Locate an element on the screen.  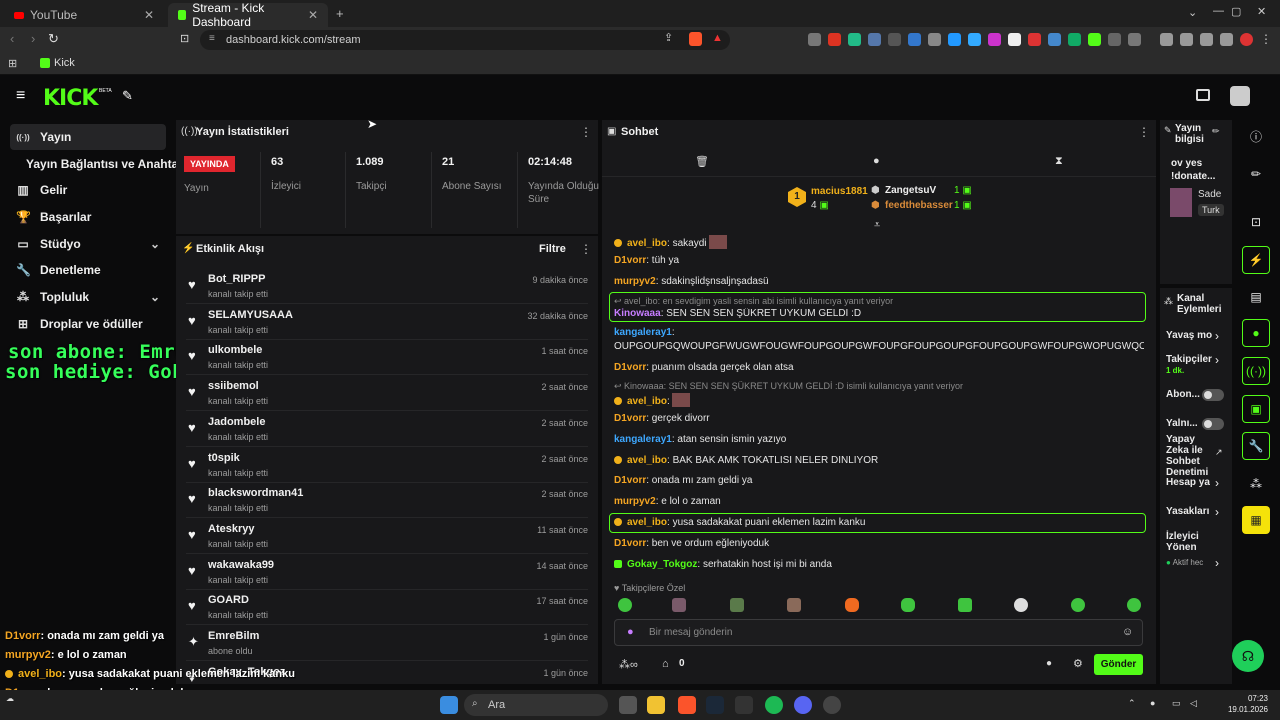
new-tab-icon: + is located at coordinates (340, 13).